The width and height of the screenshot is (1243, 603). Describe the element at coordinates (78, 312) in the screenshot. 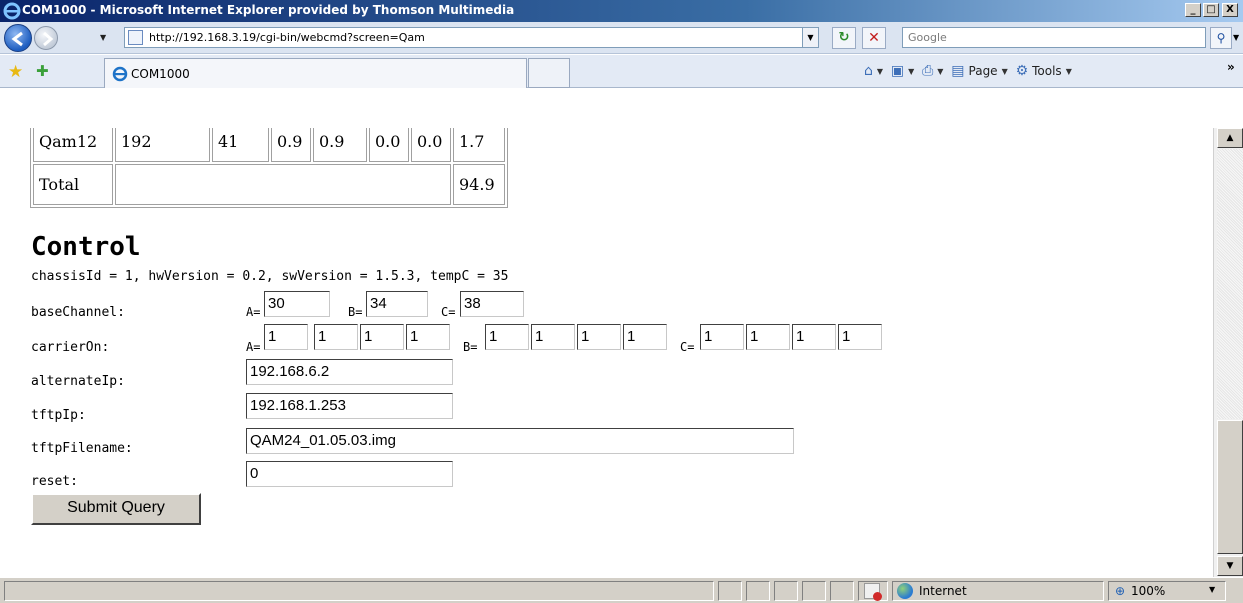

I see `base-channel-label: baseChannel:` at that location.